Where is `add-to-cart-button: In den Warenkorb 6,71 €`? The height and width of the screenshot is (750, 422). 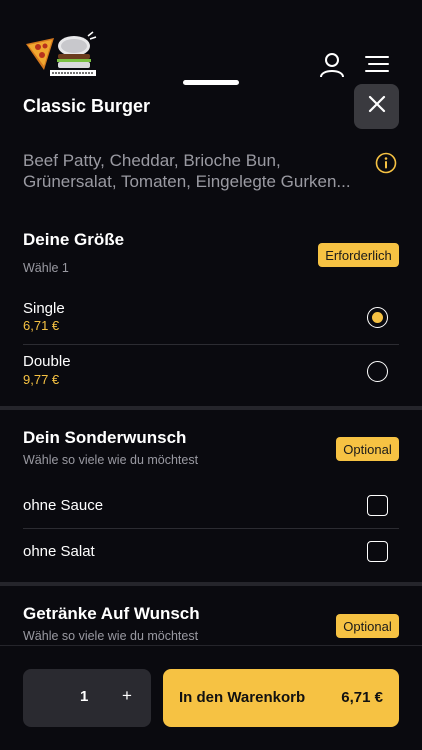
add-to-cart-button: In den Warenkorb 6,71 € is located at coordinates (281, 698).